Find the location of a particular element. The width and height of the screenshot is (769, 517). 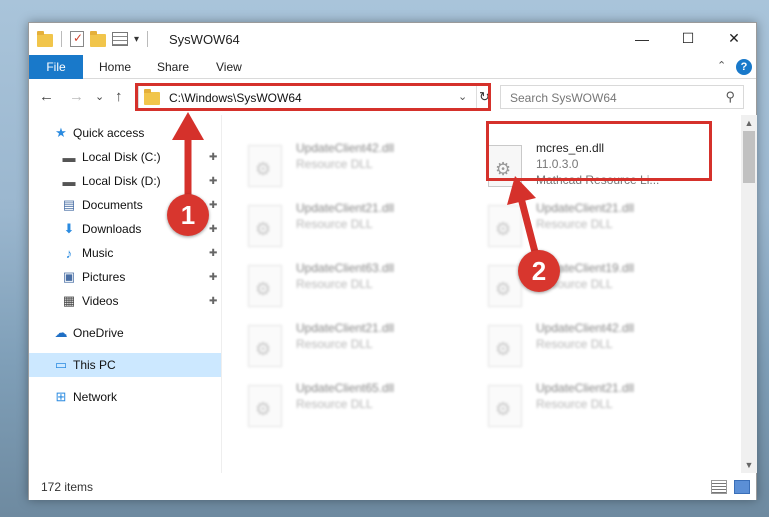

recent-locations-button: ⌄ is located at coordinates (99, 96).